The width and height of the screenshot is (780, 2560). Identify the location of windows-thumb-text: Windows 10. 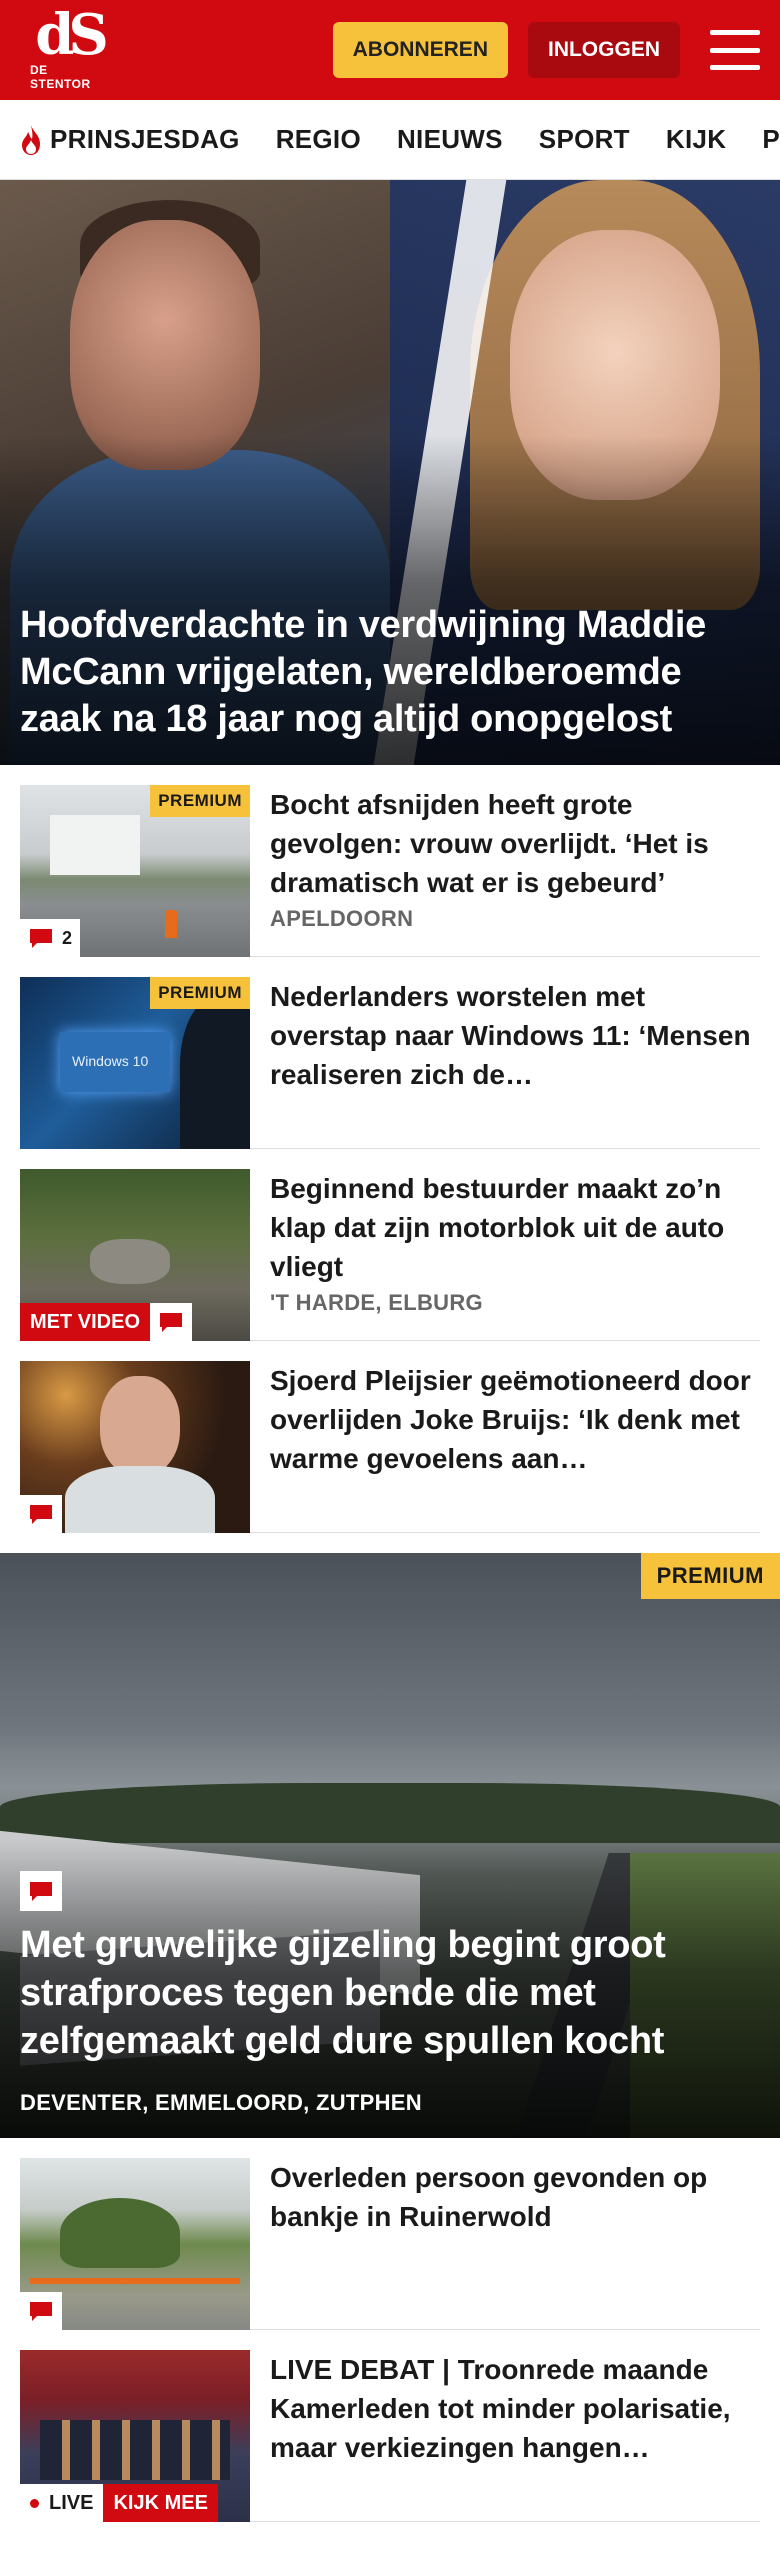
(110, 1061).